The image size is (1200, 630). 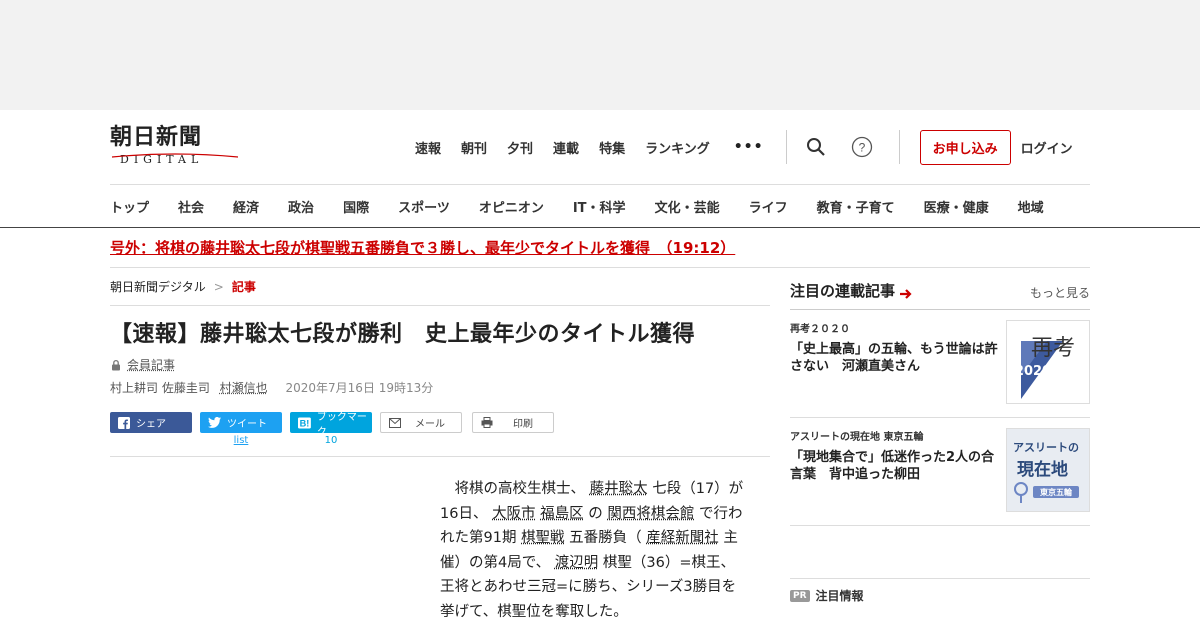 What do you see at coordinates (440, 456) in the screenshot?
I see `article-divider` at bounding box center [440, 456].